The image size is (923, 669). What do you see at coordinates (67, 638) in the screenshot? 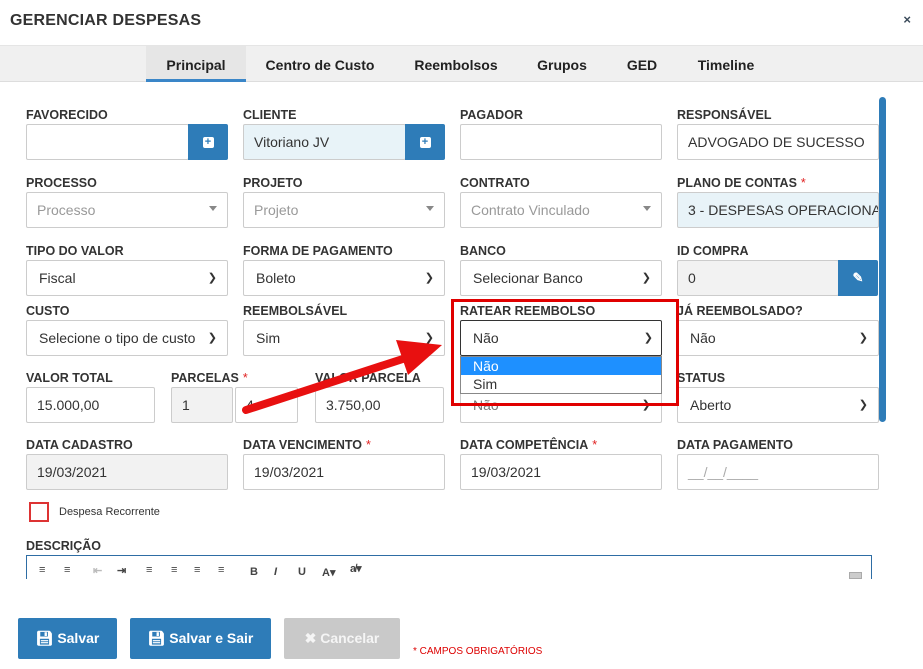
I see `save-button: 💾︎ Salvar` at bounding box center [67, 638].